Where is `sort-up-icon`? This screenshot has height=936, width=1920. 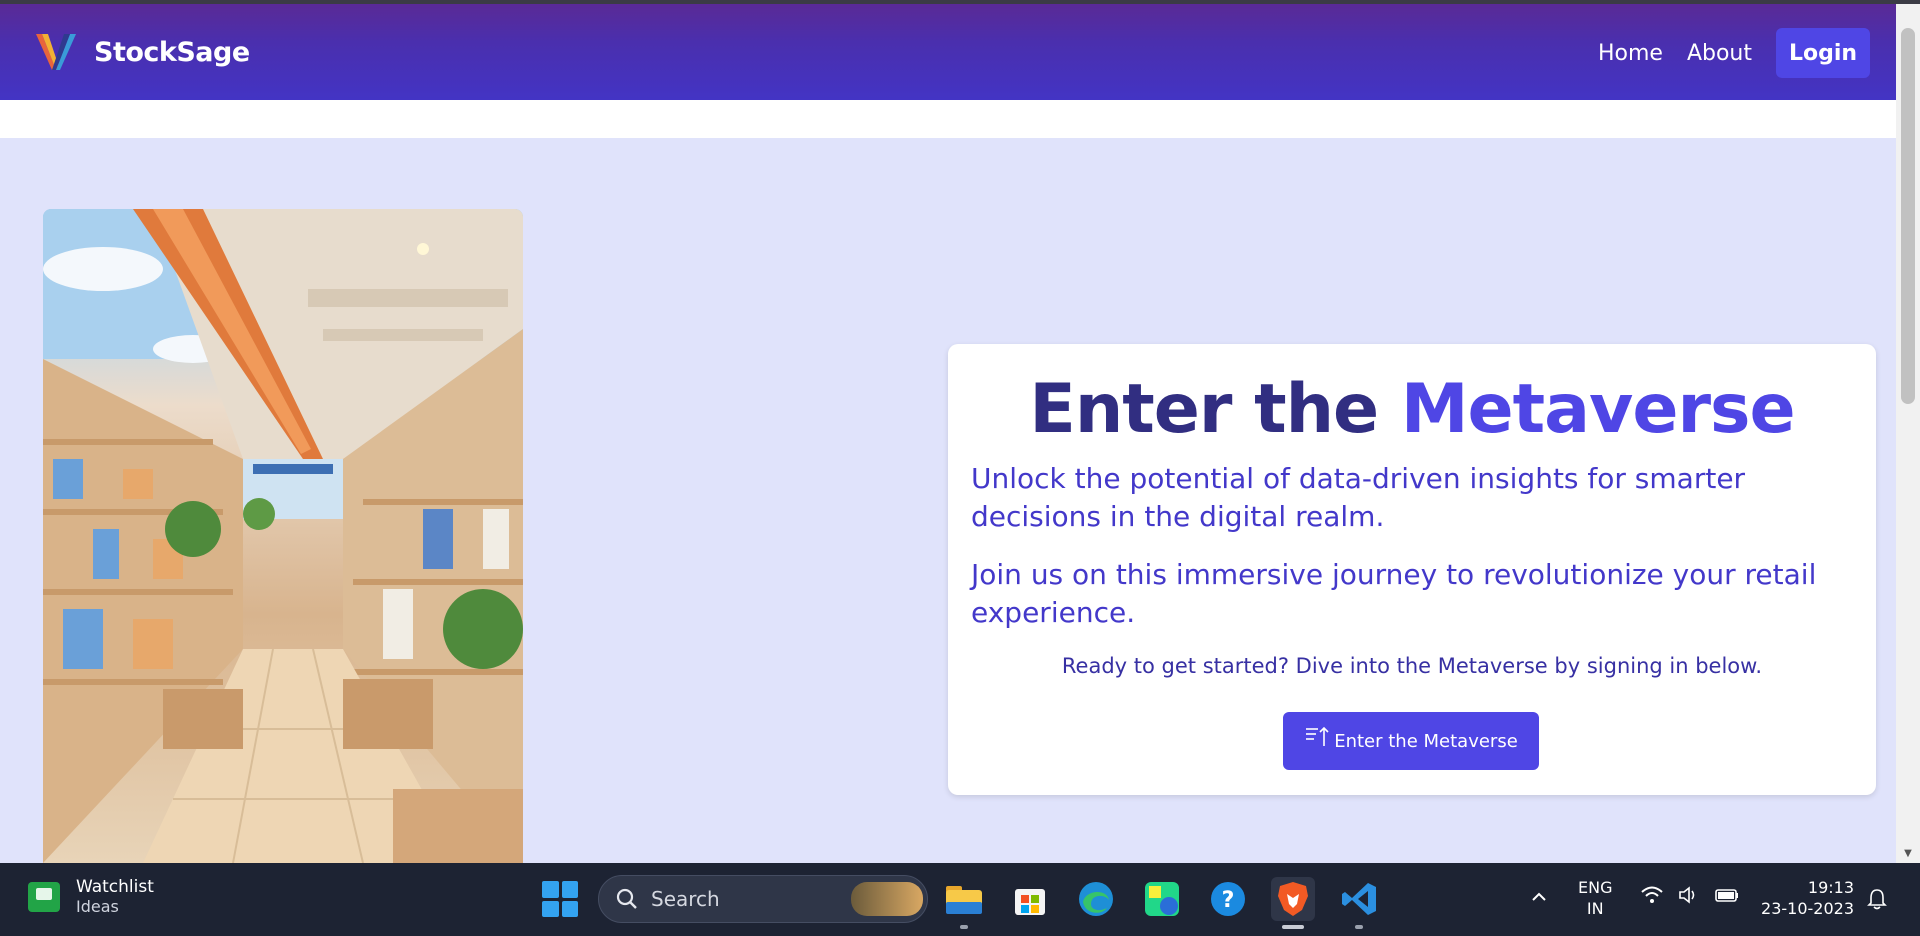 sort-up-icon is located at coordinates (1317, 736).